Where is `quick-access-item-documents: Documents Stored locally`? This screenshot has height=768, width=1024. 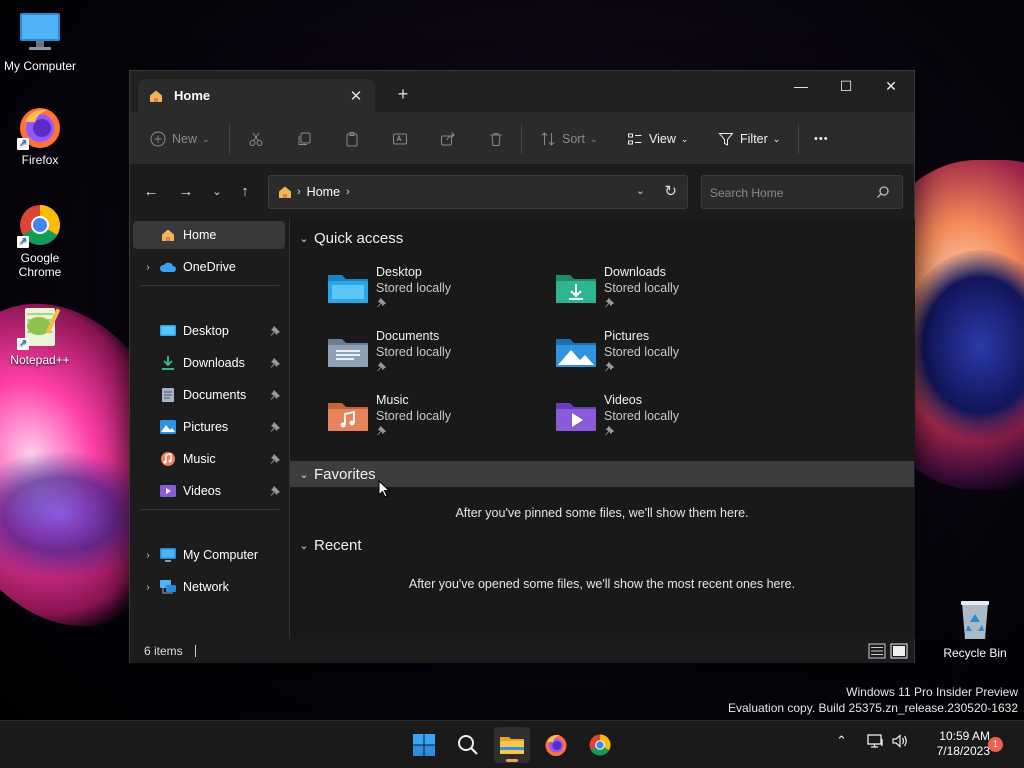 quick-access-item-documents: Documents Stored locally is located at coordinates (426, 355).